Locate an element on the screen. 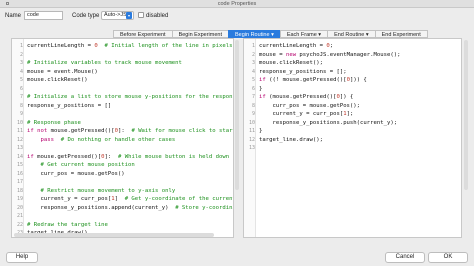 Image resolution: width=474 pixels, height=266 pixels. code-line: 4 mouse = event.Mouse() is located at coordinates (122, 72).